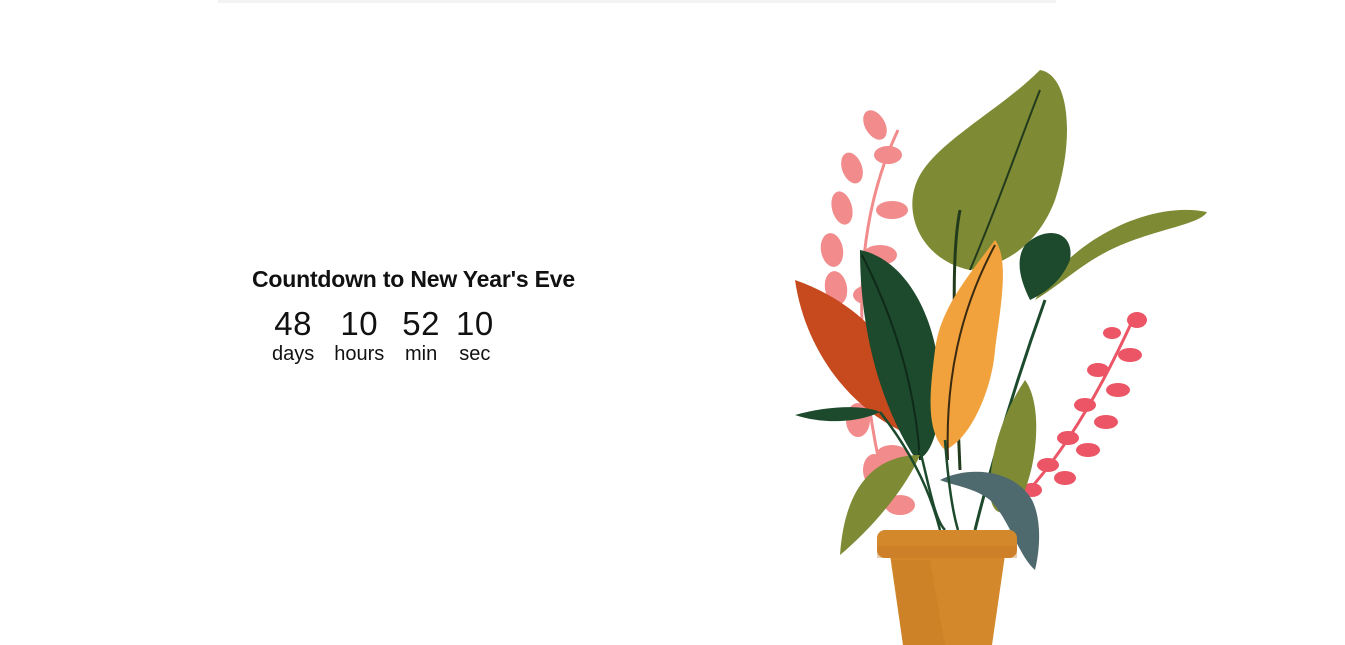  I want to click on countdown-title: Countdown to New Year's Eve, so click(413, 279).